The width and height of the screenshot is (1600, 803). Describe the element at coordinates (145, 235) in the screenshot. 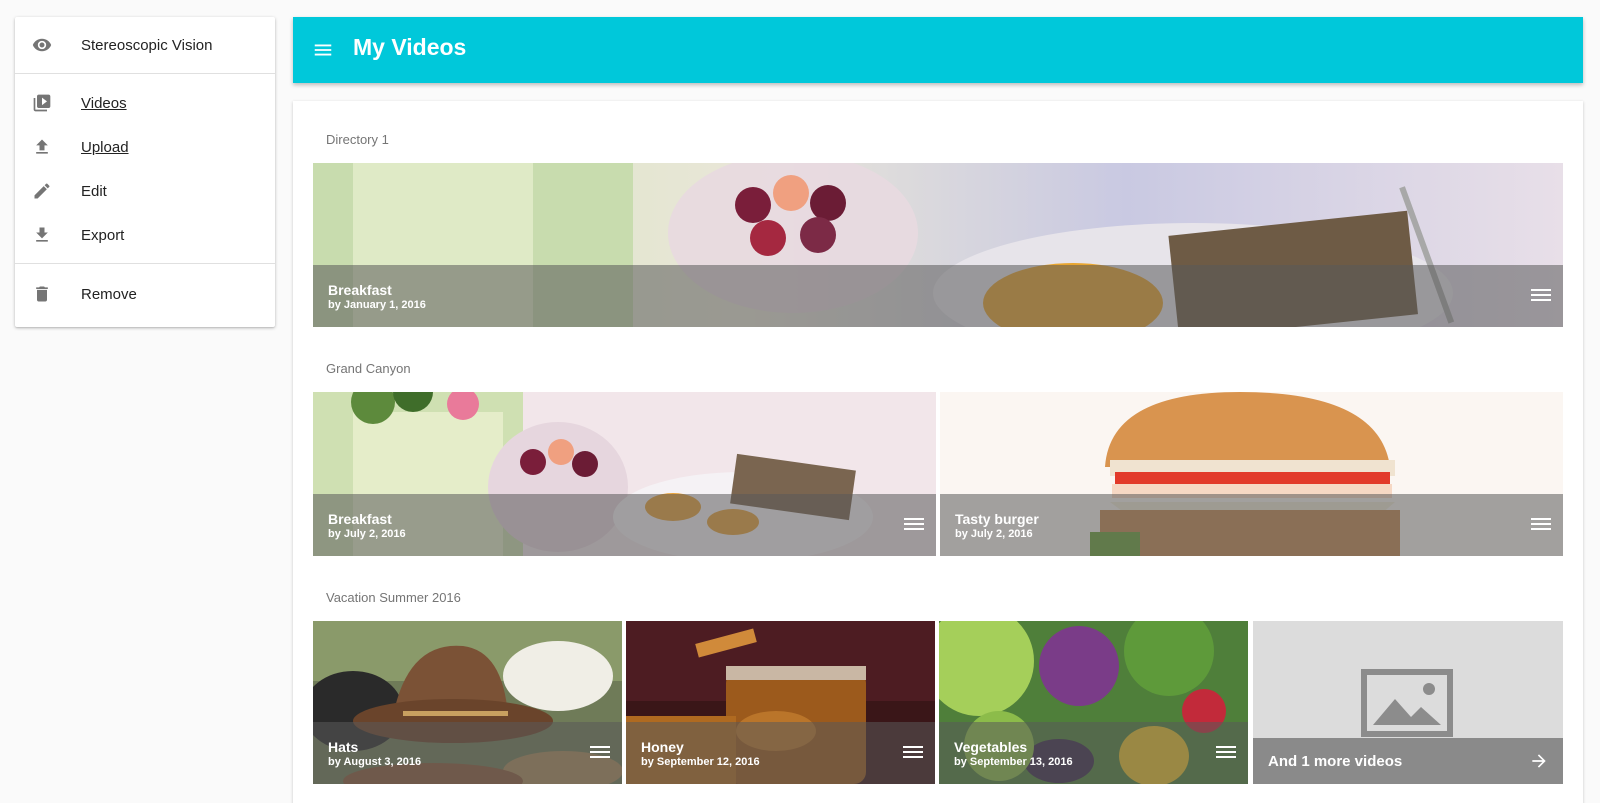

I see `sidebar-item-export: Export` at that location.